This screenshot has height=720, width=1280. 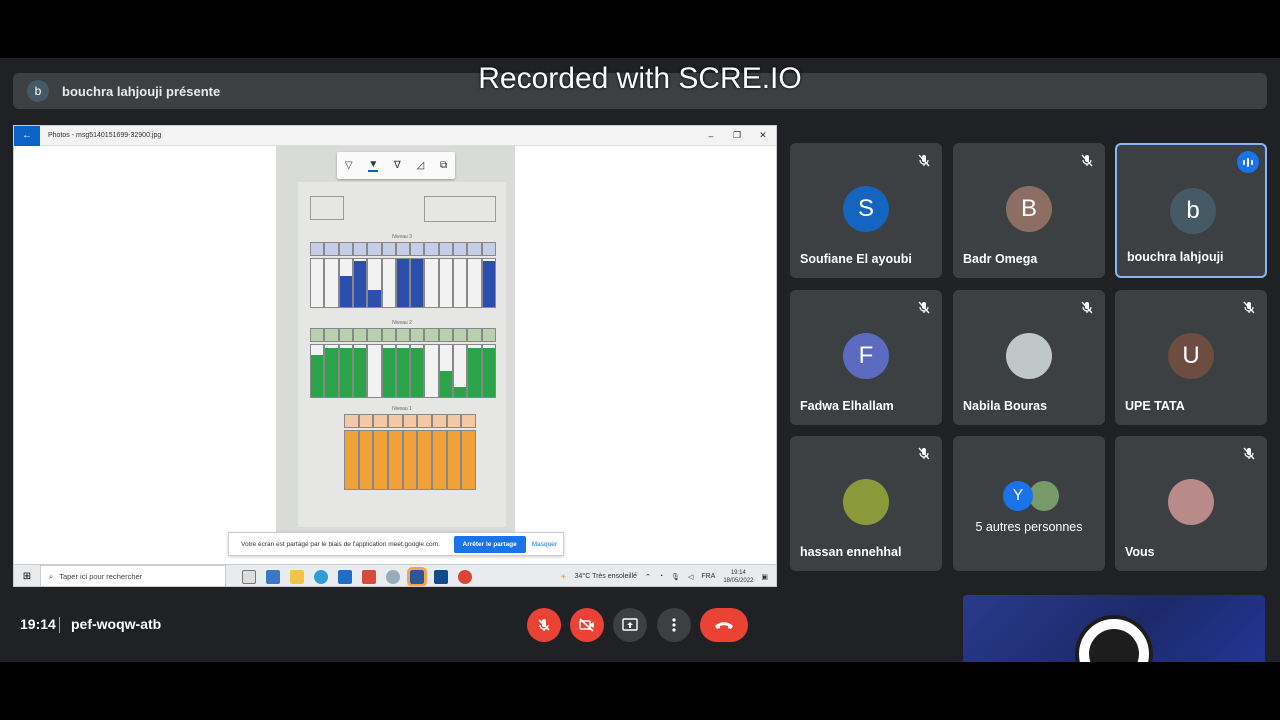 I want to click on close-icon: ✕, so click(x=763, y=135).